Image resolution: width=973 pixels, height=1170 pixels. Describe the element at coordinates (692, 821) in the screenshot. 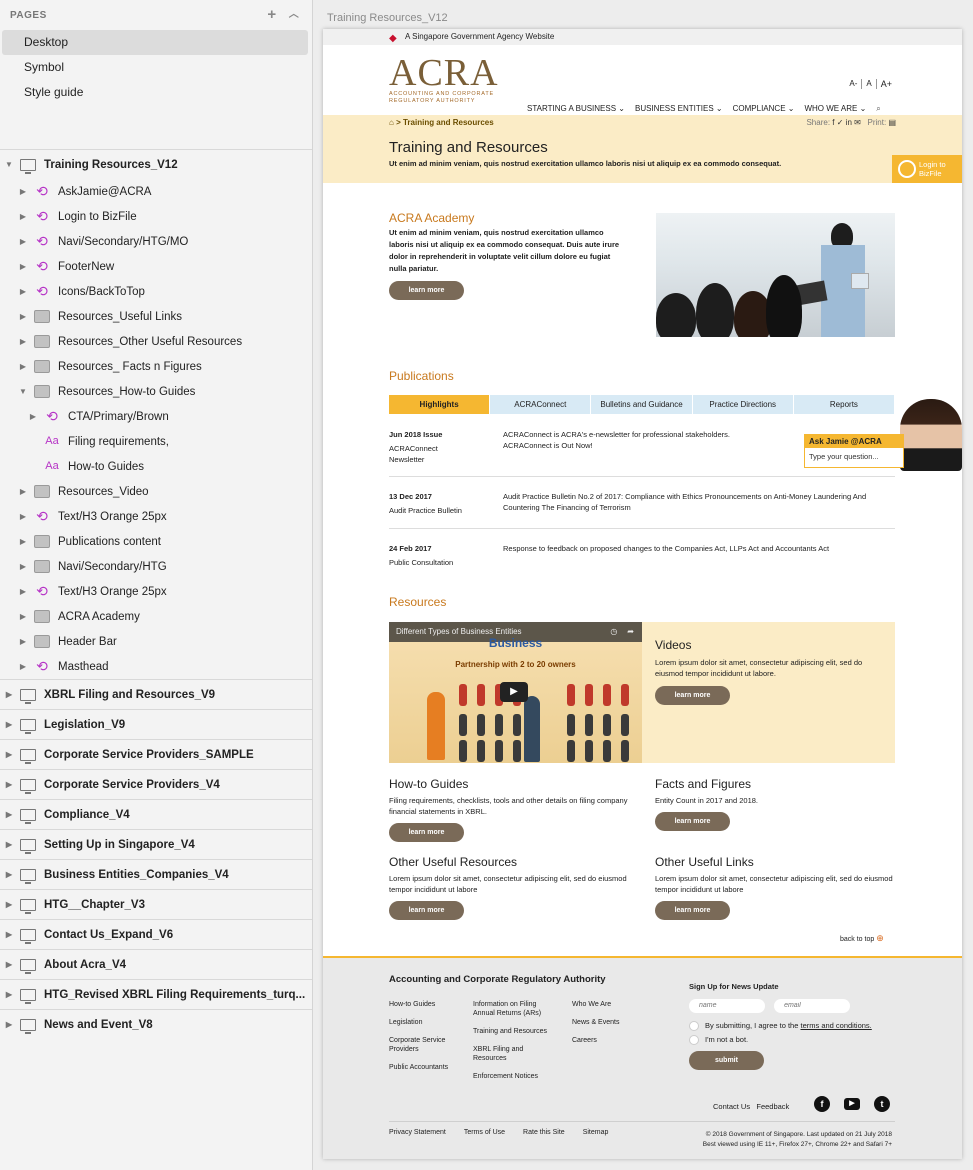

I see `facts-learn-more-button: learn more` at that location.